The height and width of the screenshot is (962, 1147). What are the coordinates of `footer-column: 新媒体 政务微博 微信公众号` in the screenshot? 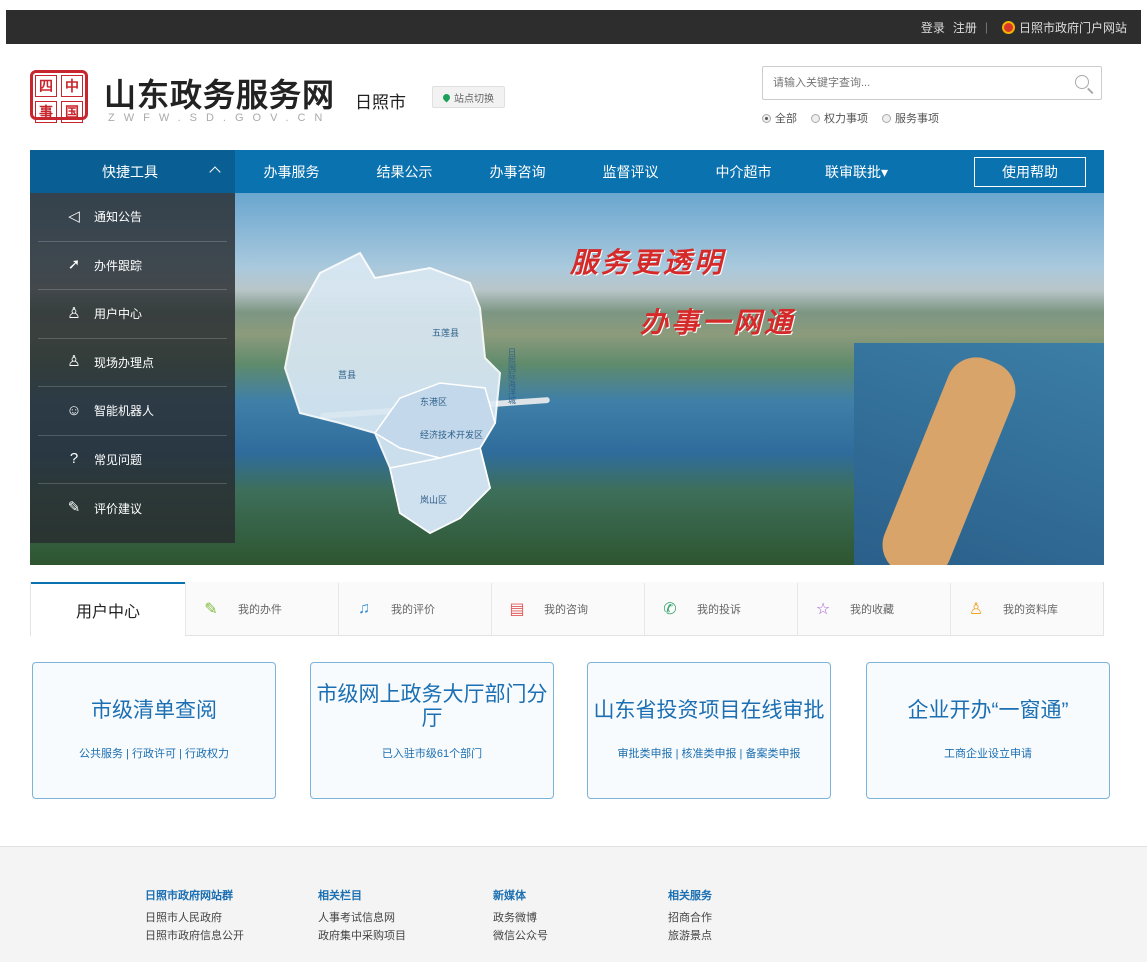 It's located at (520, 916).